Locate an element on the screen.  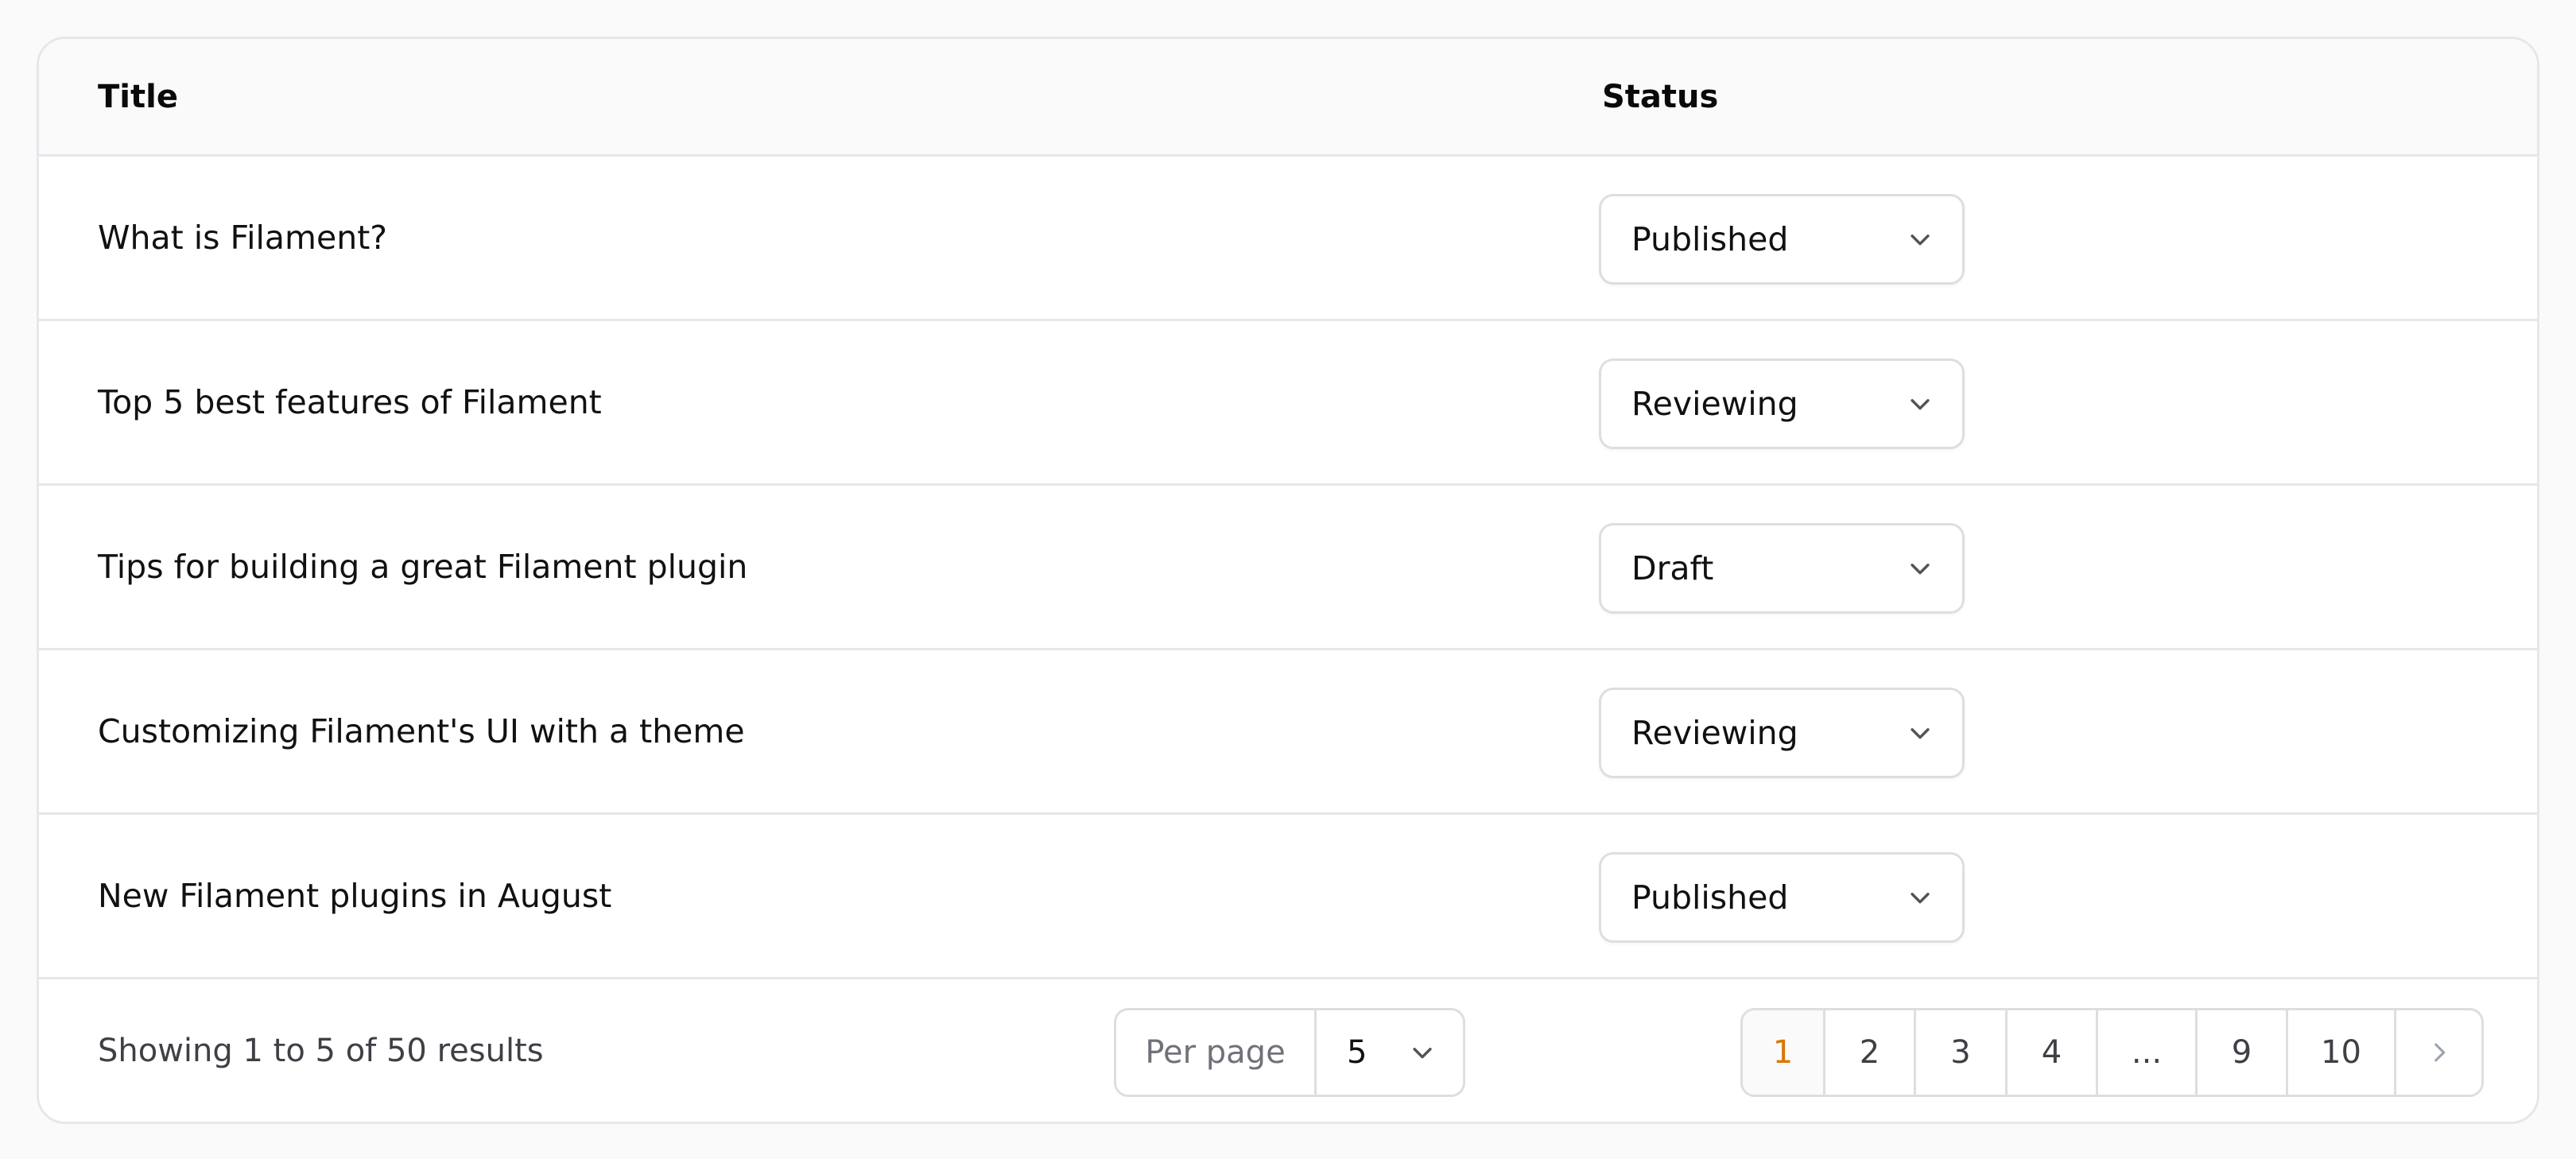
next-page-button is located at coordinates (2438, 1052).